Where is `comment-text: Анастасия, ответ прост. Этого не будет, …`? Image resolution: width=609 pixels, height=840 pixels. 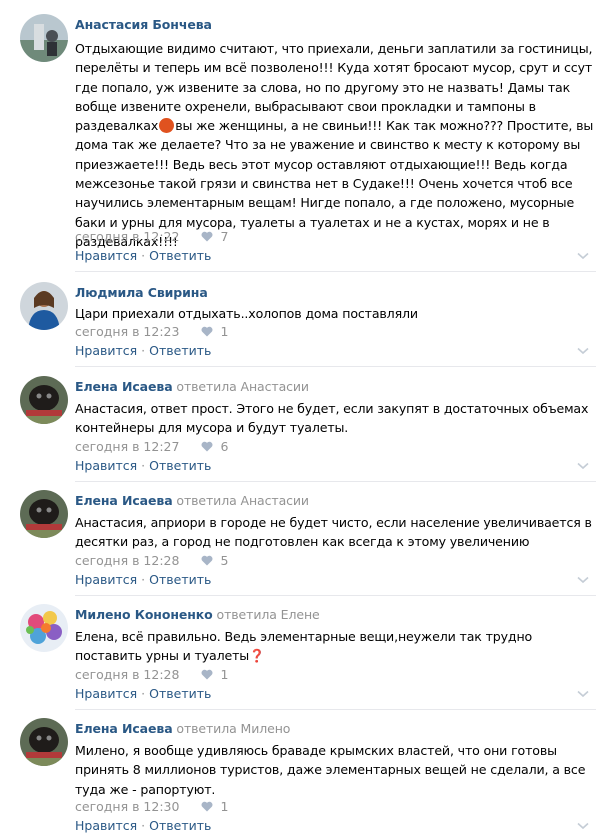 comment-text: Анастасия, ответ прост. Этого не будет, … is located at coordinates (332, 418).